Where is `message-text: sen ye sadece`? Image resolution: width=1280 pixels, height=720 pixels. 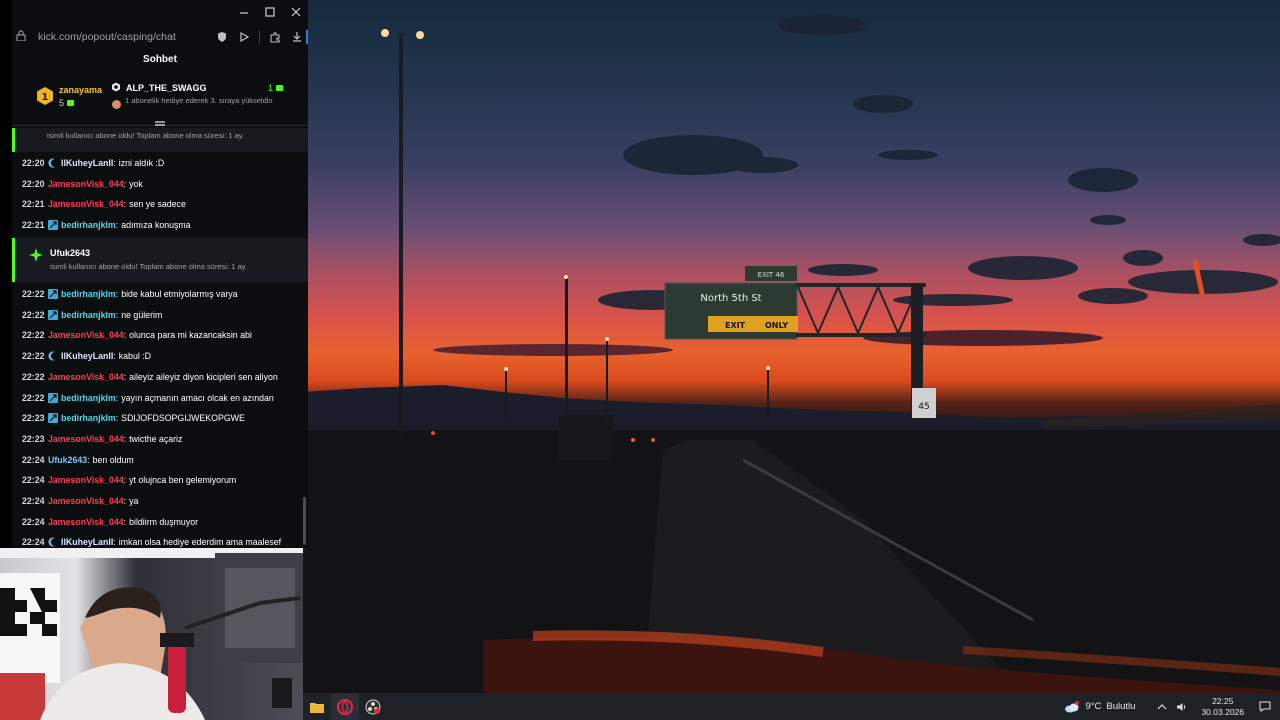
message-text: sen ye sadece is located at coordinates (157, 204).